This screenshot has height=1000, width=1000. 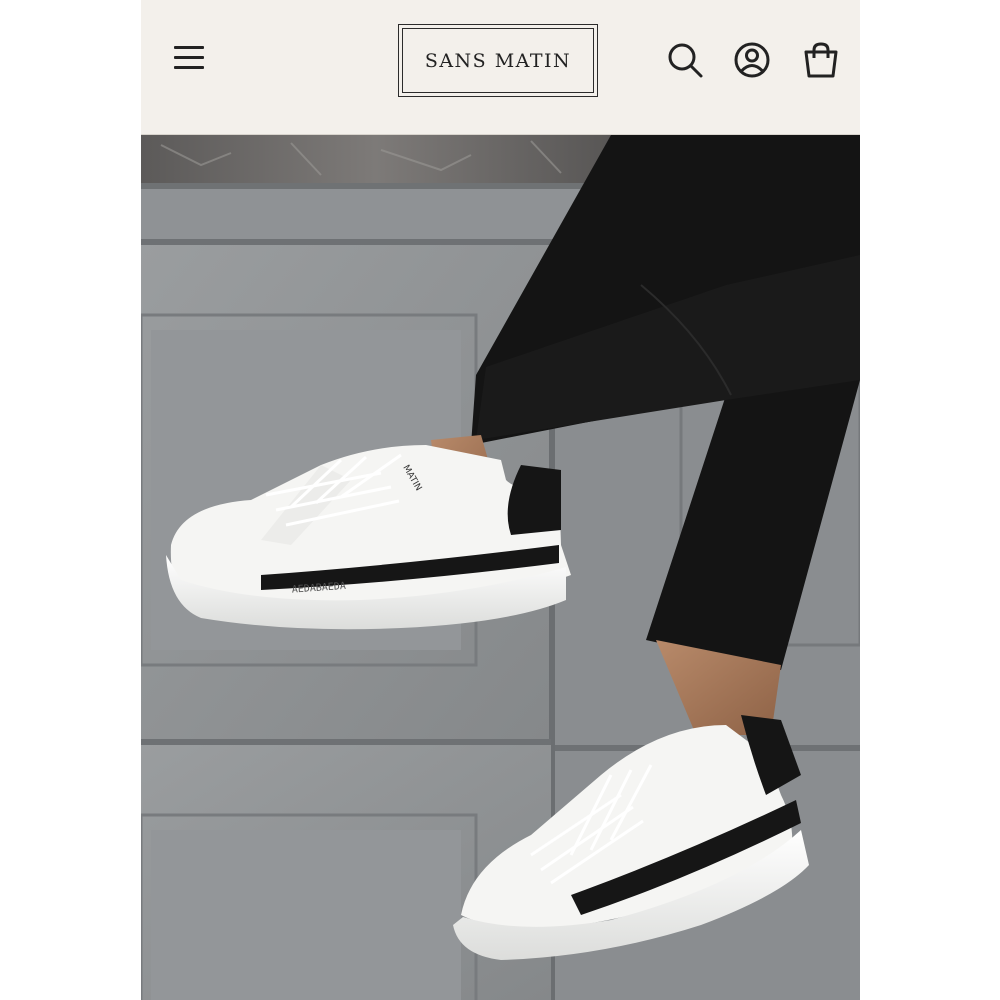 What do you see at coordinates (821, 60) in the screenshot?
I see `shopping-bag-icon` at bounding box center [821, 60].